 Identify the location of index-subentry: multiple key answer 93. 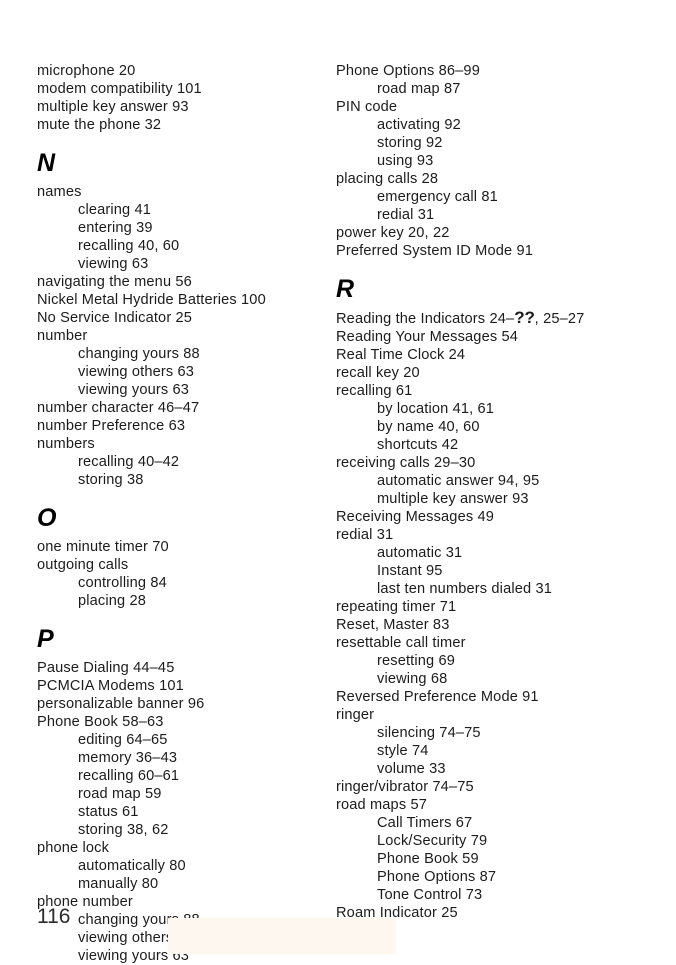
(453, 499).